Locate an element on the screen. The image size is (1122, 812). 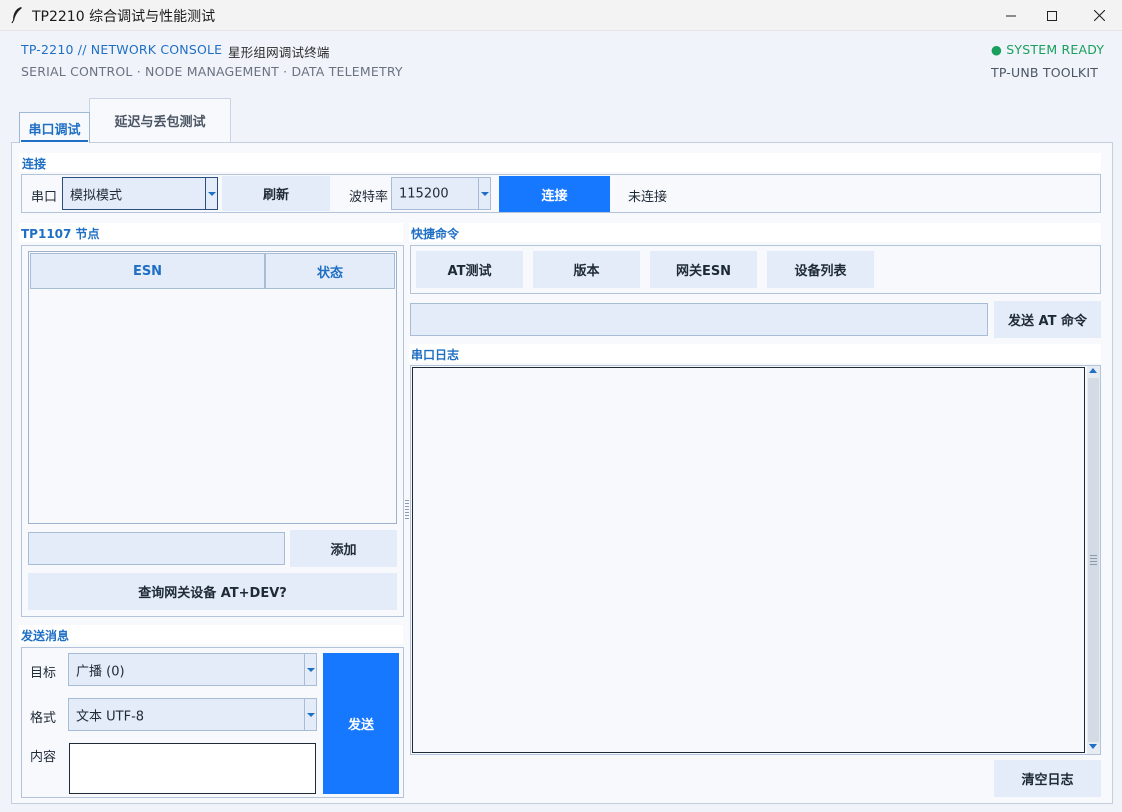
serial-log-section-label: 串口日志 is located at coordinates (435, 355).